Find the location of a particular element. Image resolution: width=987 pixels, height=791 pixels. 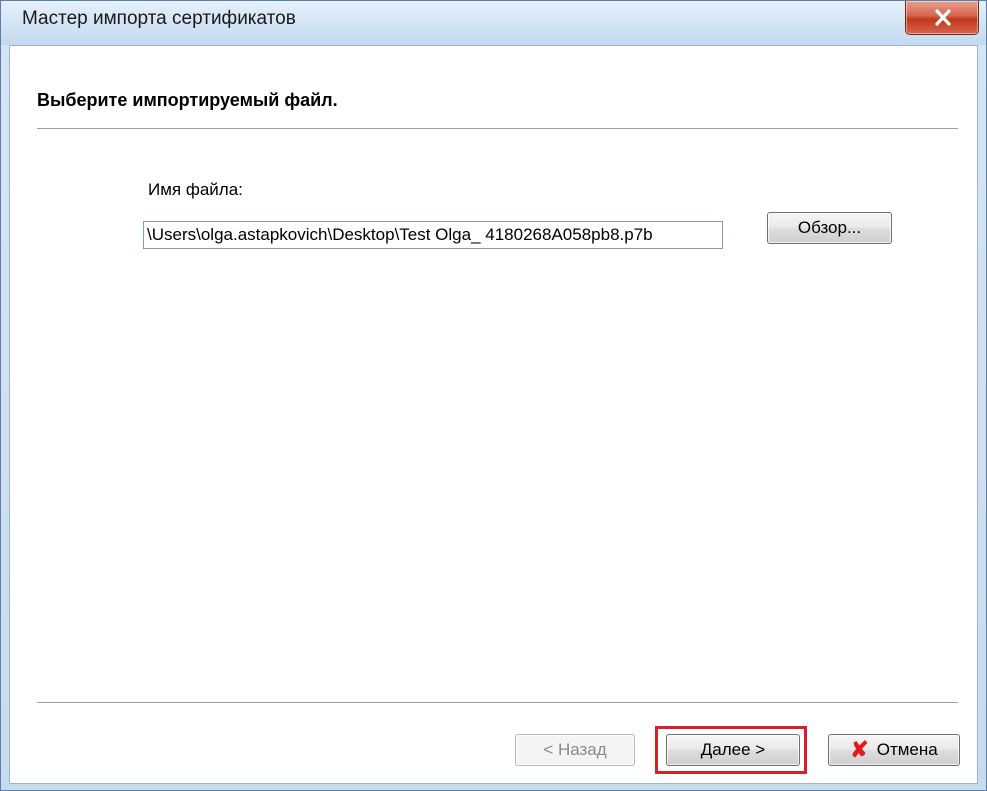

title-bar: Мастер импорта сертификатов is located at coordinates (493, 23).